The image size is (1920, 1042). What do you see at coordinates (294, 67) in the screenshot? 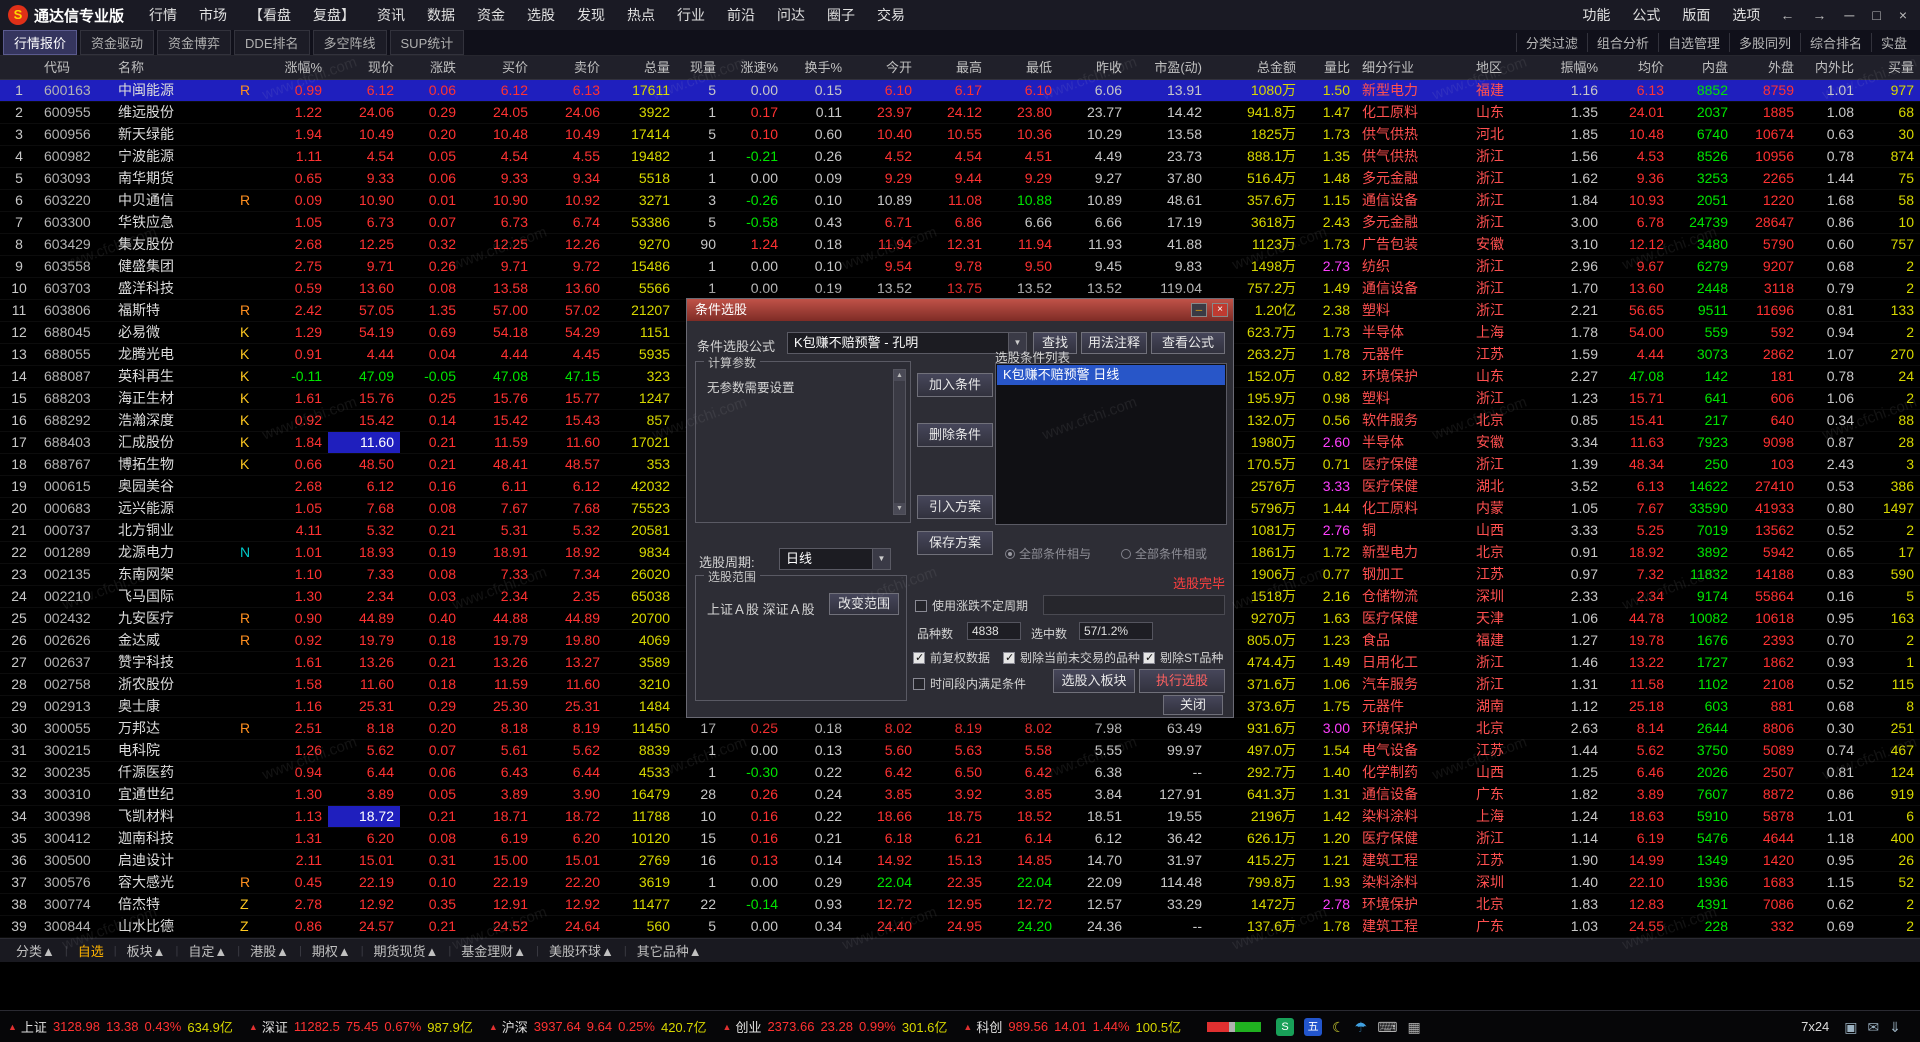
I see `col-header-pct: 涨幅%` at bounding box center [294, 67].